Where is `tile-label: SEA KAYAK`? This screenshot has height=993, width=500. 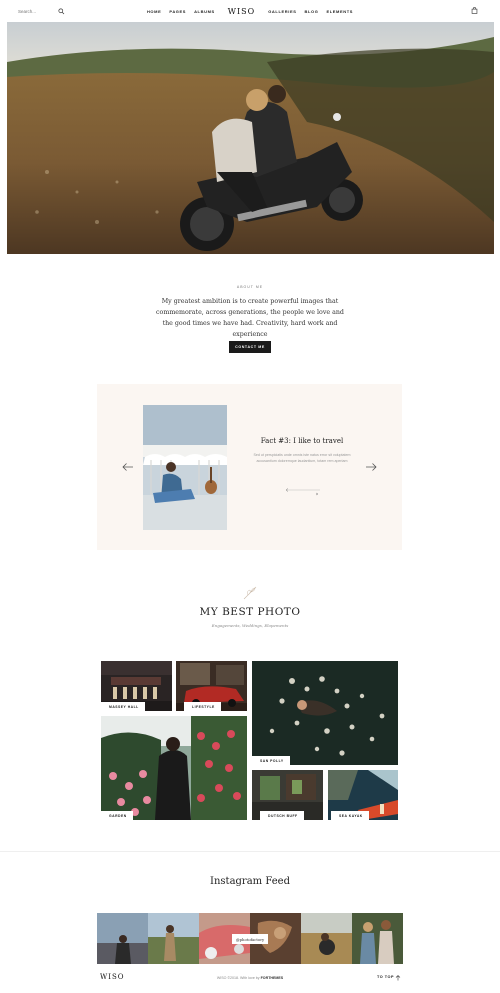
tile-label: SEA KAYAK is located at coordinates (350, 815).